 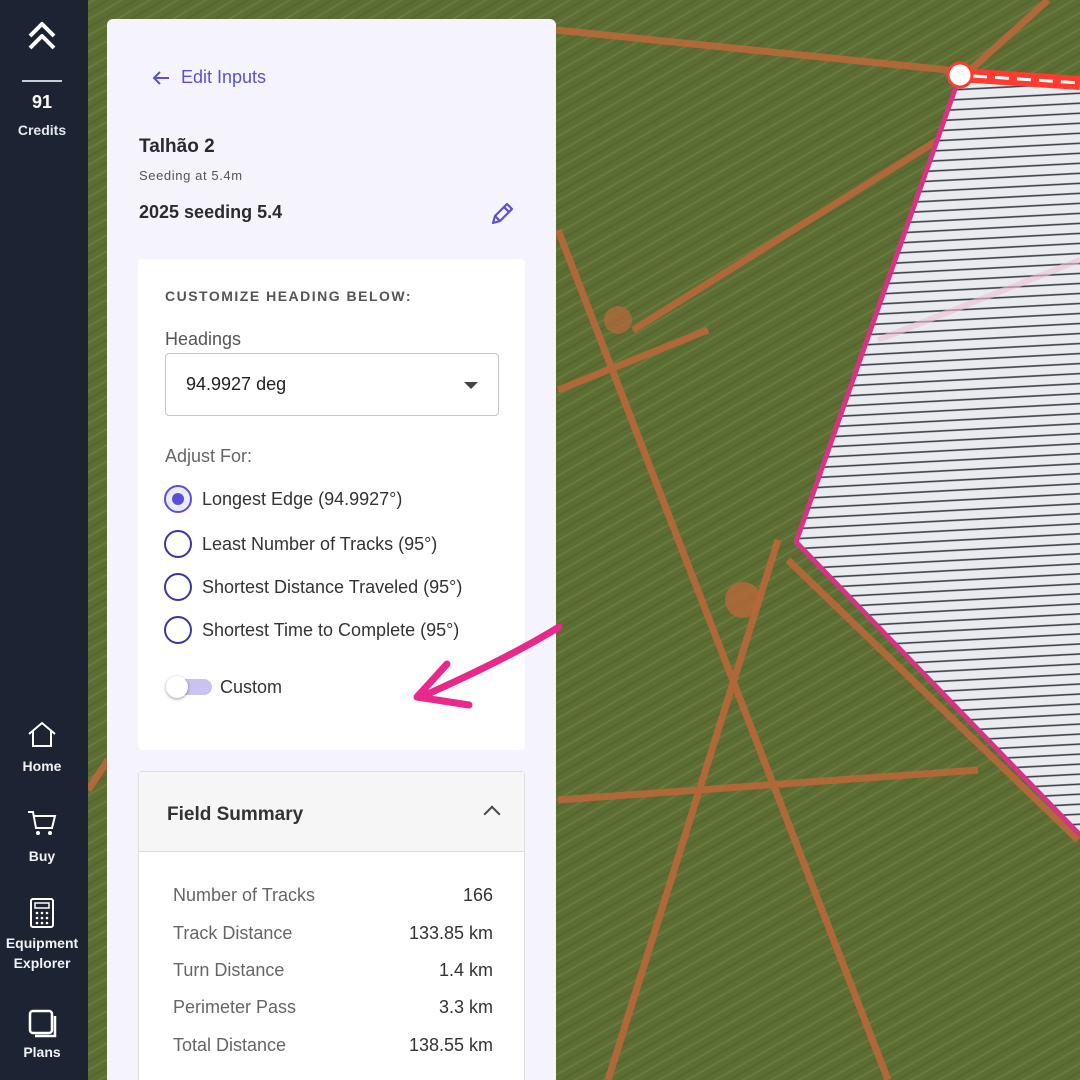 I want to click on logo-icon, so click(x=42, y=36).